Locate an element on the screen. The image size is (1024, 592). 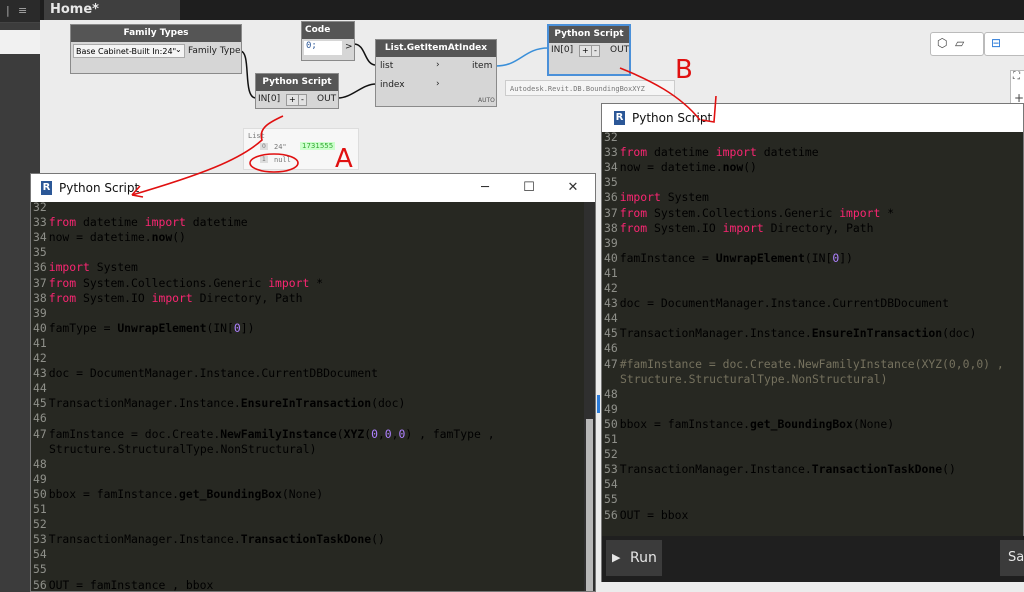
annotation-label-b: B is located at coordinates (684, 70).